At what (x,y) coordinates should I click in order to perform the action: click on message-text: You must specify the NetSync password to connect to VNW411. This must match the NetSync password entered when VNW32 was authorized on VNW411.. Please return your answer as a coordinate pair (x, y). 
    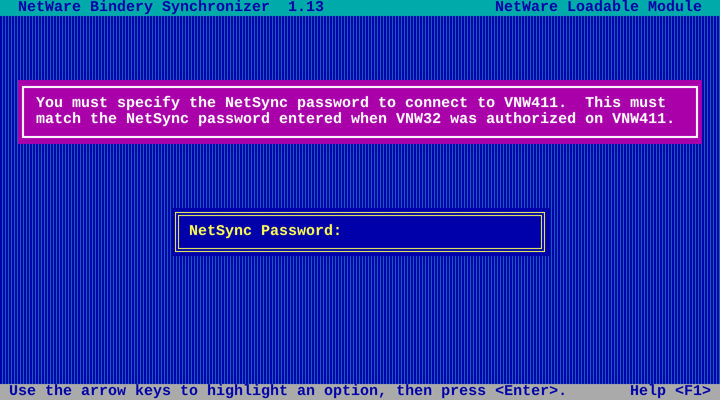
    Looking at the image, I should click on (356, 112).